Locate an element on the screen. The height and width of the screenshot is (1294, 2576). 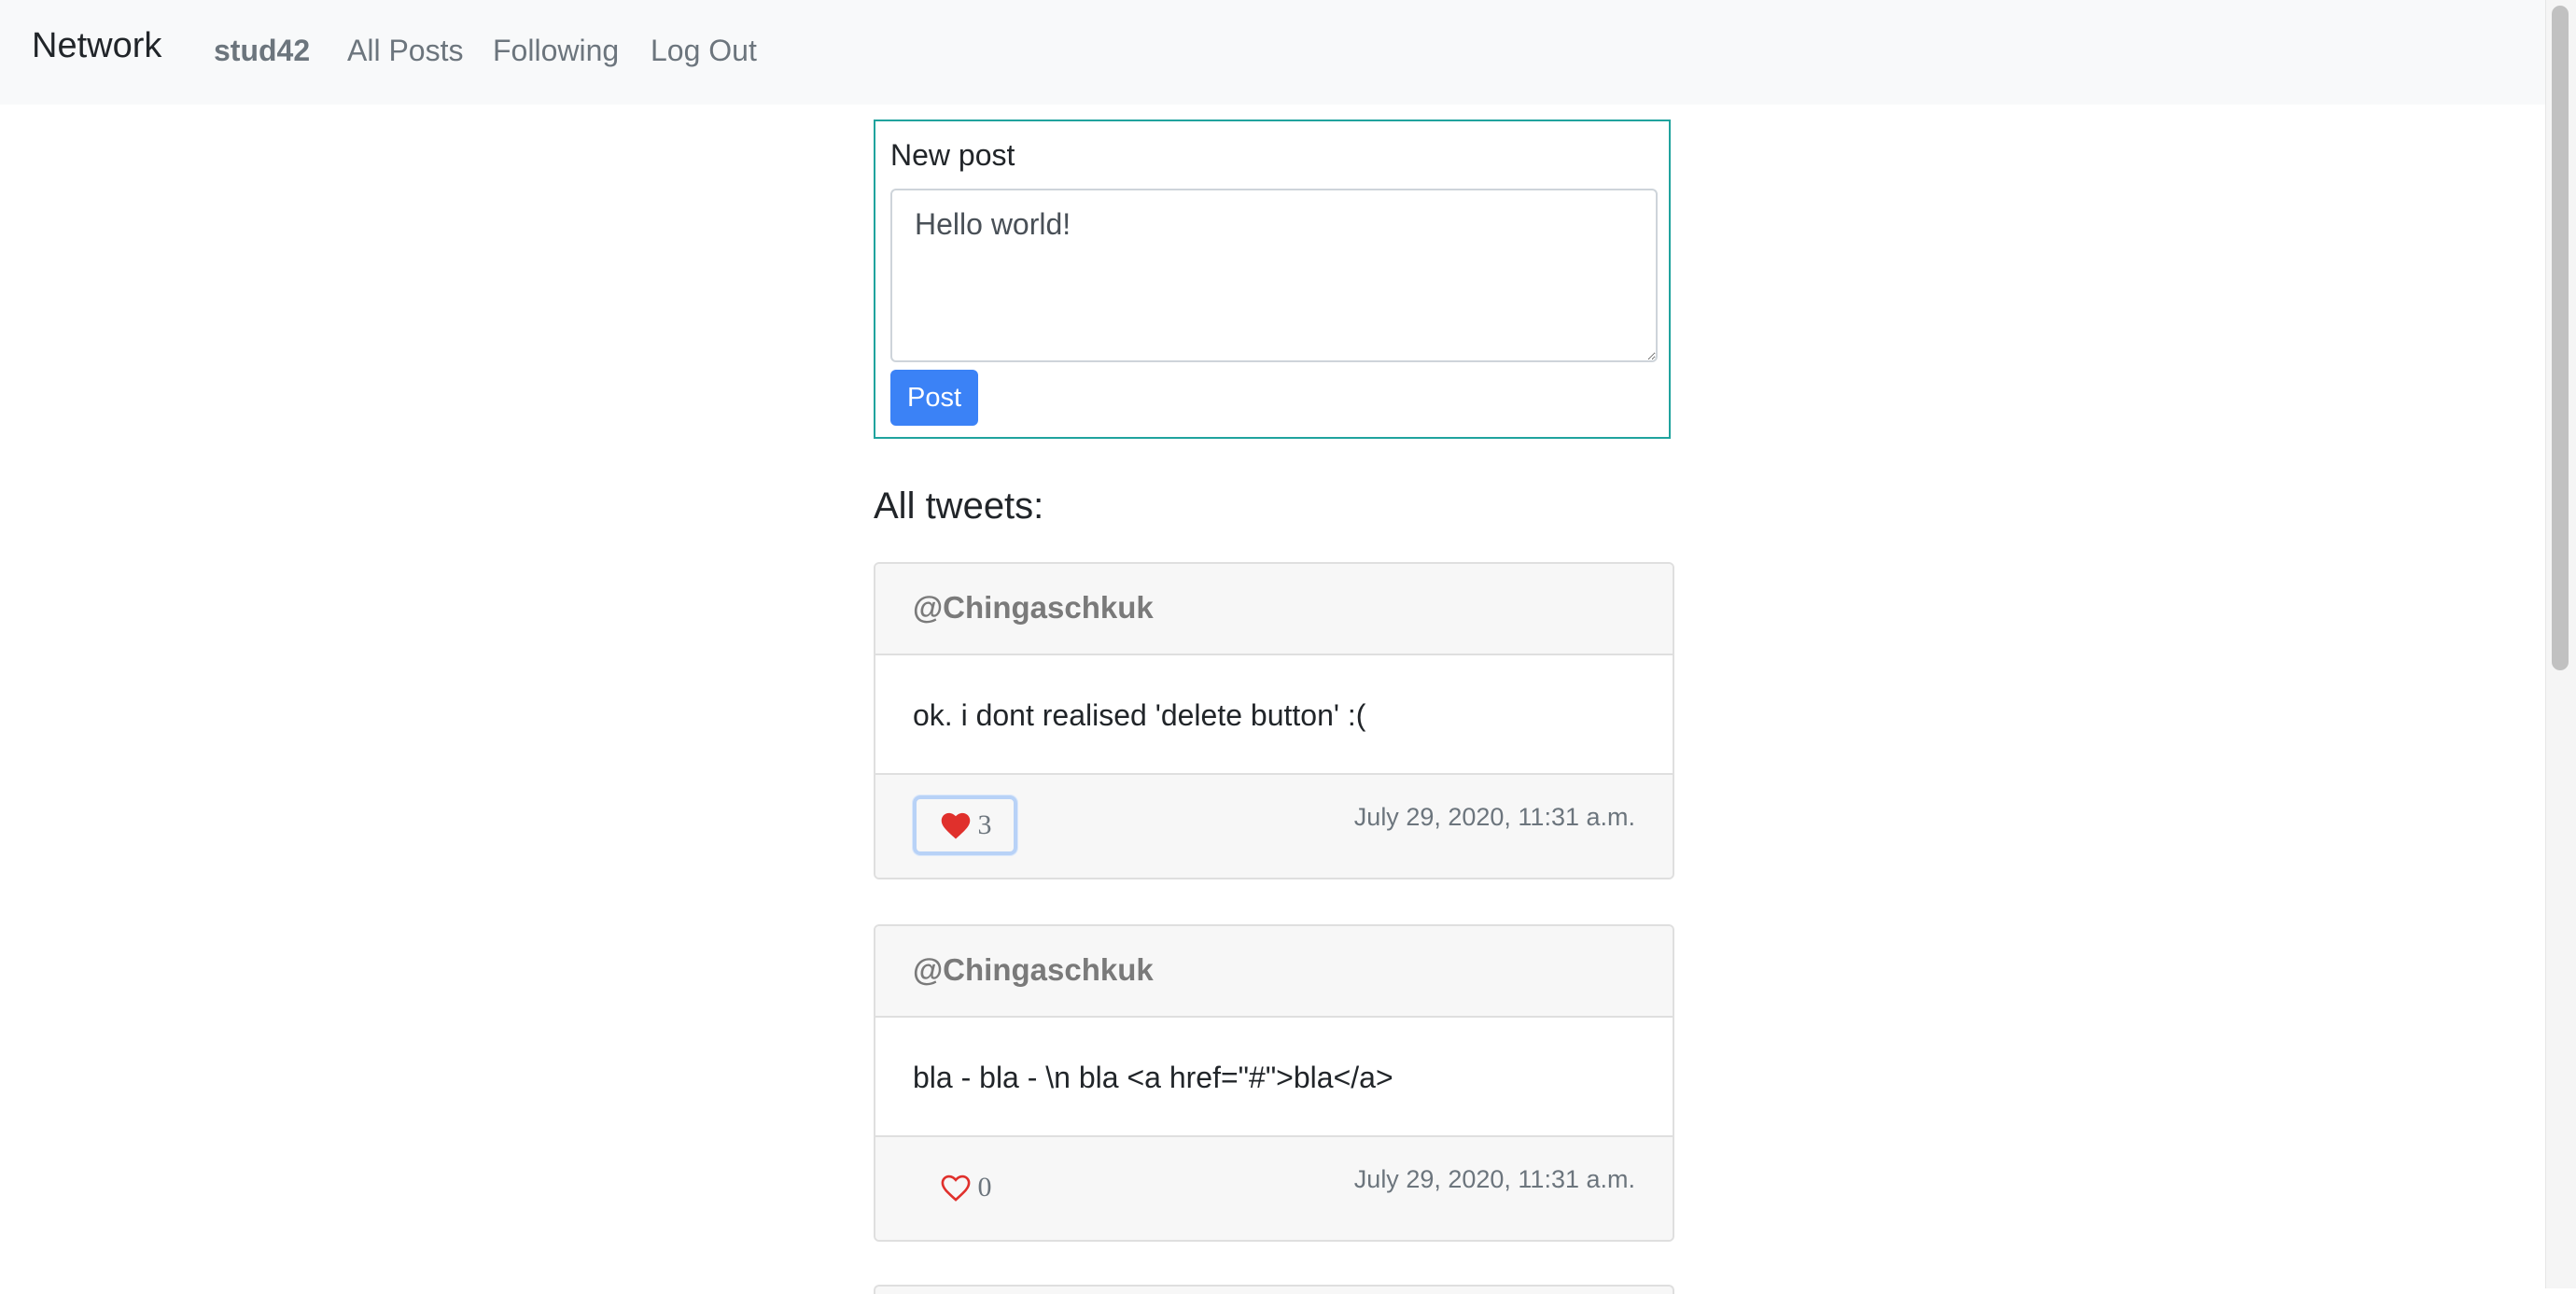
post-textarea: Hello world! is located at coordinates (1274, 275).